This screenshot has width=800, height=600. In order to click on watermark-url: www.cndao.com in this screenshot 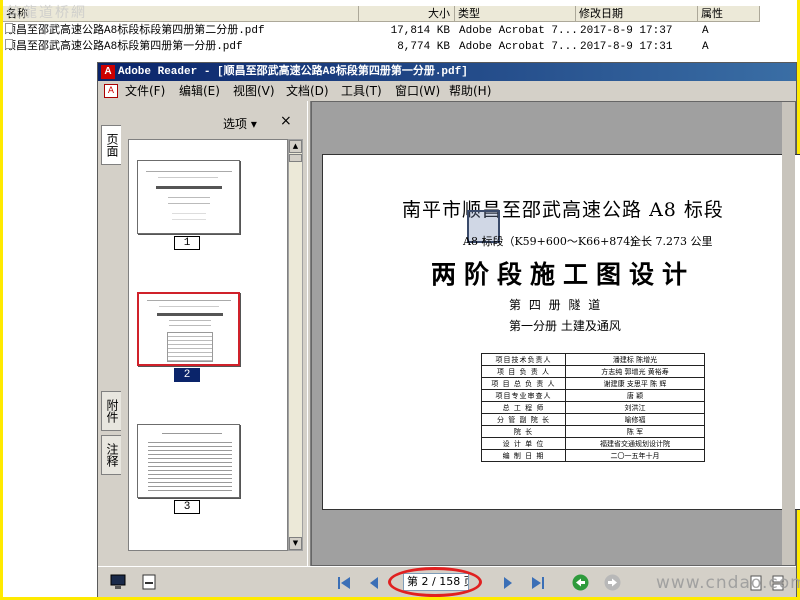, I will do `click(728, 583)`.